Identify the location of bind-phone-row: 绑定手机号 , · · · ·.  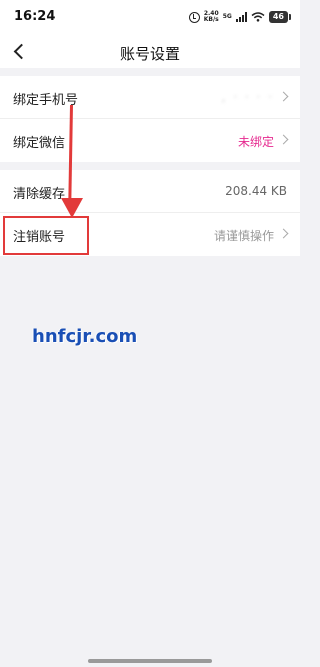
(150, 97).